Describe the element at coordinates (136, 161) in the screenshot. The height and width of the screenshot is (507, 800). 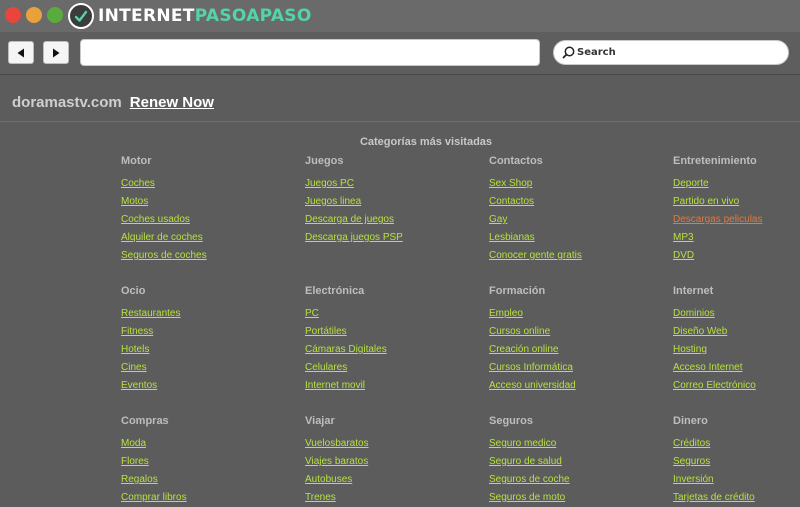
I see `category-heading: Motor` at that location.